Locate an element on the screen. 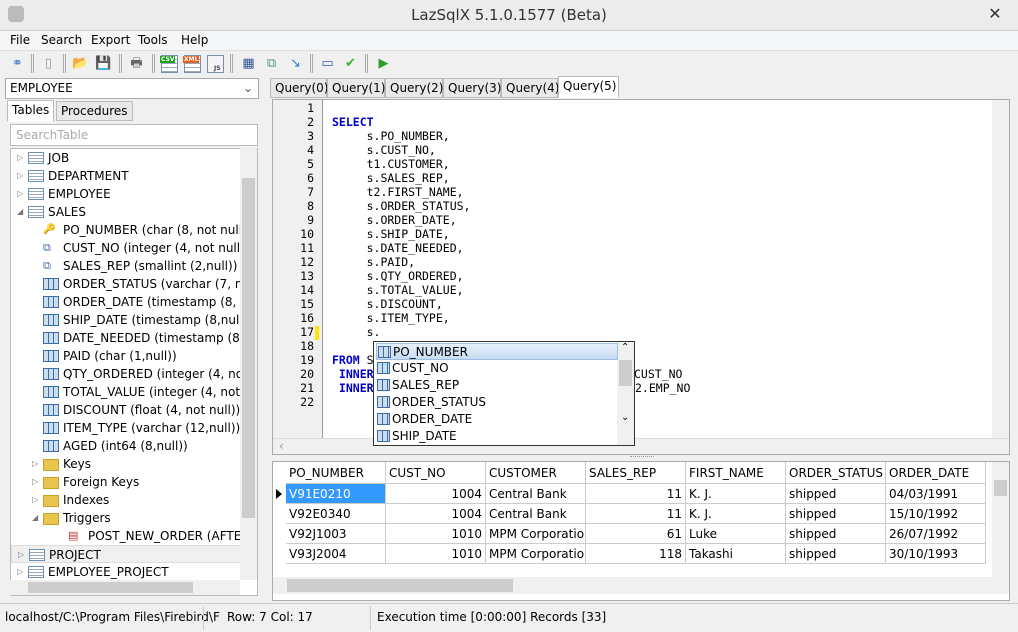 The height and width of the screenshot is (632, 1018). grid-cell: MPM Corporation is located at coordinates (536, 534).